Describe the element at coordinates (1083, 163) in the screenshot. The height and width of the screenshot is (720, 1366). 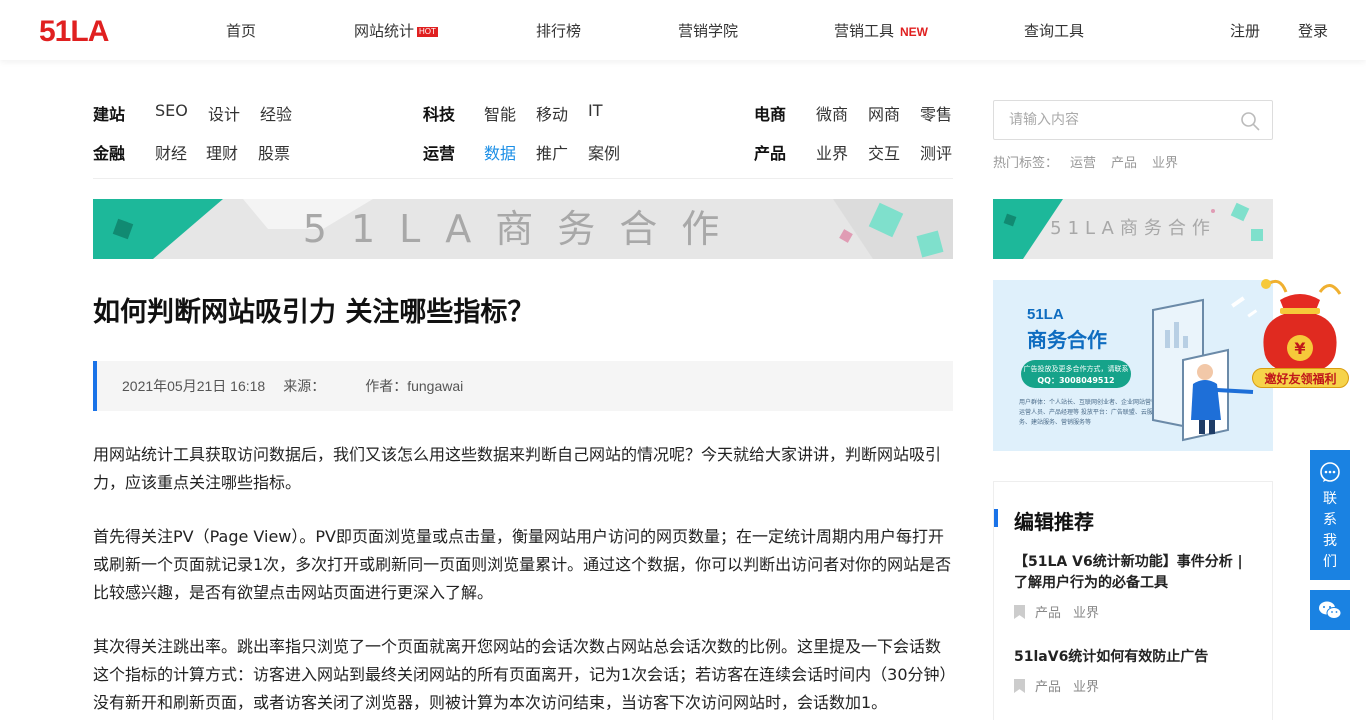
I see `hot-tag: 运营` at that location.